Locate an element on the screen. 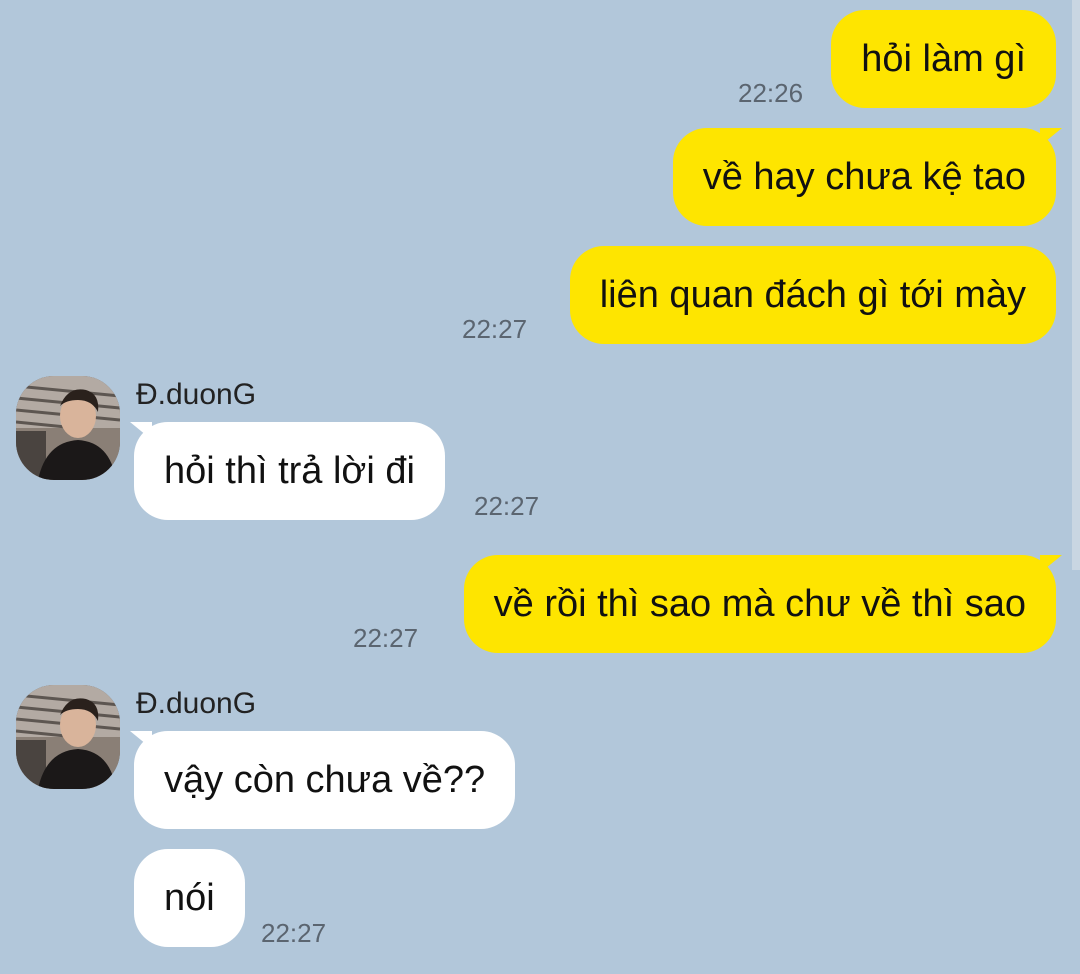  scrollbar is located at coordinates (1076, 285).